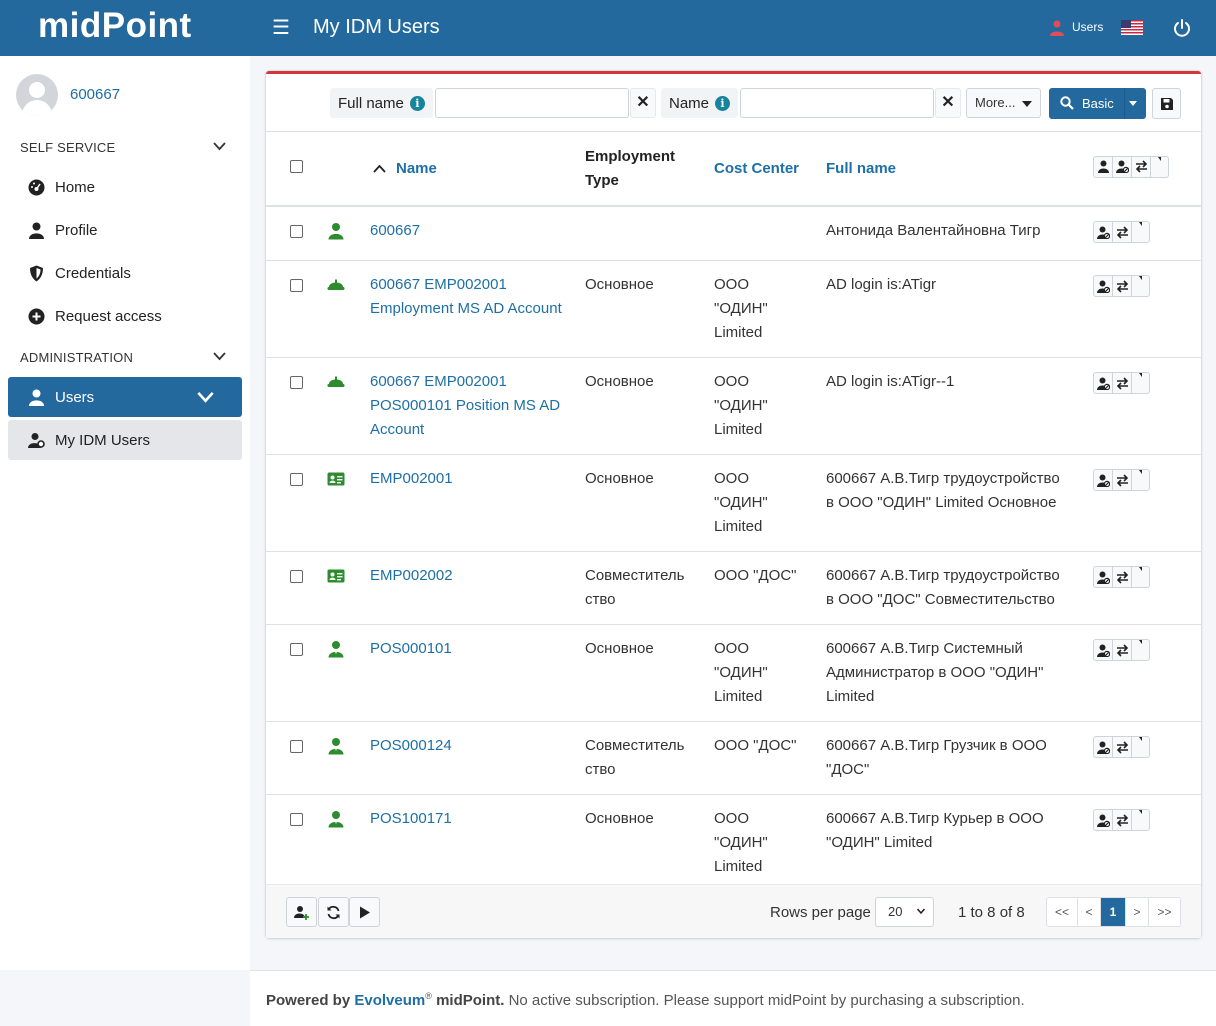  What do you see at coordinates (1182, 28) in the screenshot?
I see `logout-power-icon` at bounding box center [1182, 28].